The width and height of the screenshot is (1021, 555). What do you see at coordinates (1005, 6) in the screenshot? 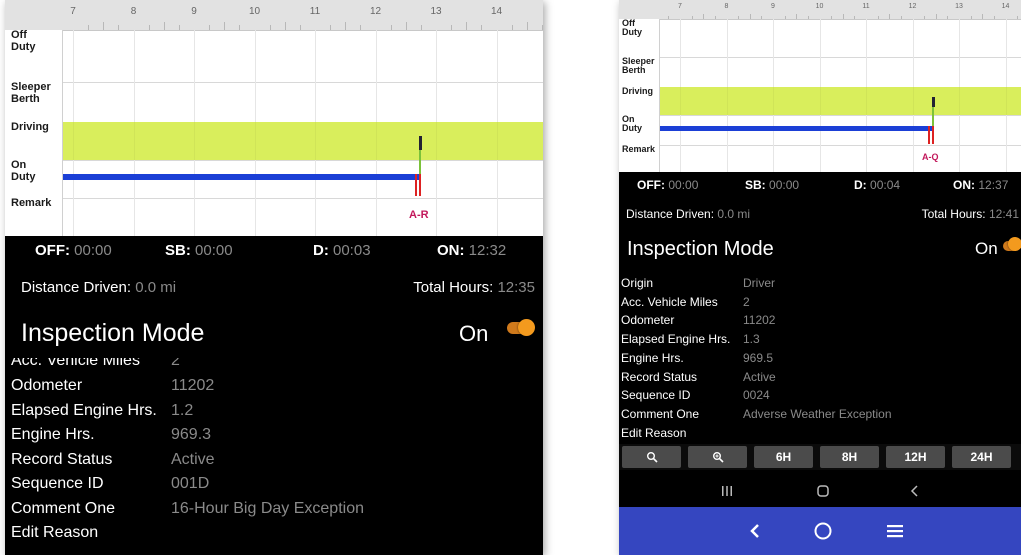
I see `hour-tick-label: 14` at bounding box center [1005, 6].